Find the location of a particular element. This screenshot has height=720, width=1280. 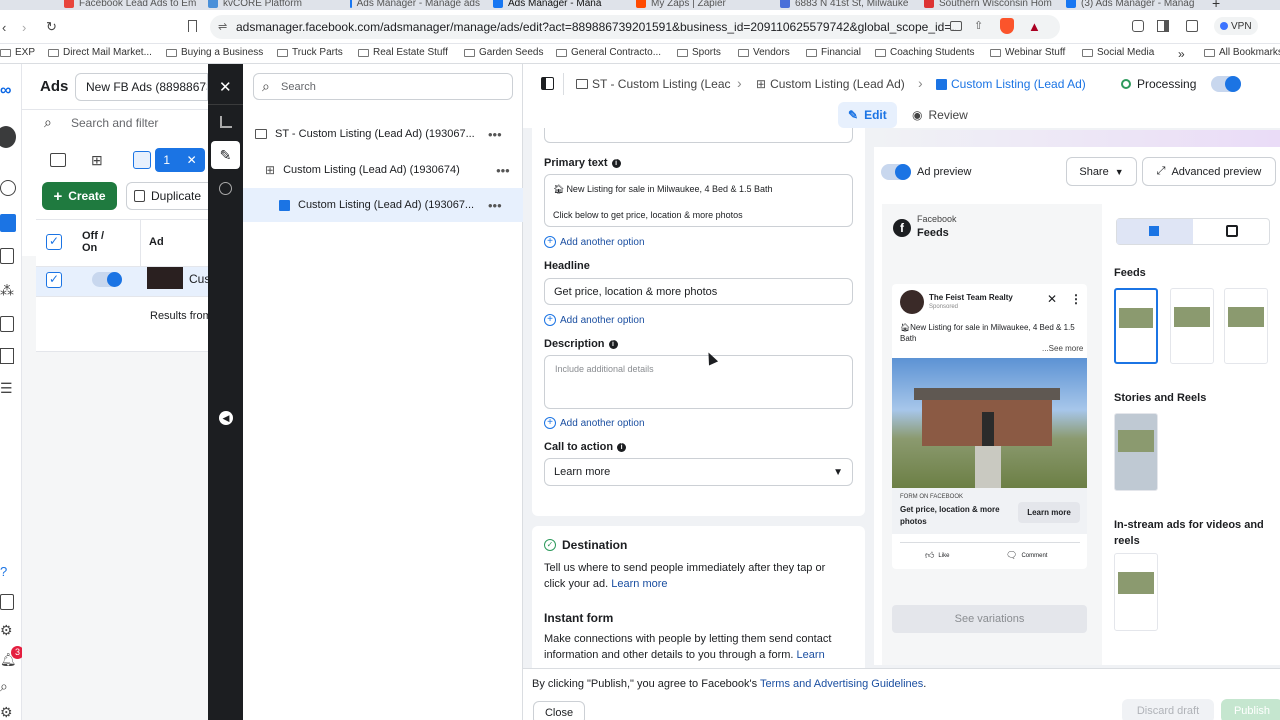

dashboard-icon is located at coordinates (8, 188).